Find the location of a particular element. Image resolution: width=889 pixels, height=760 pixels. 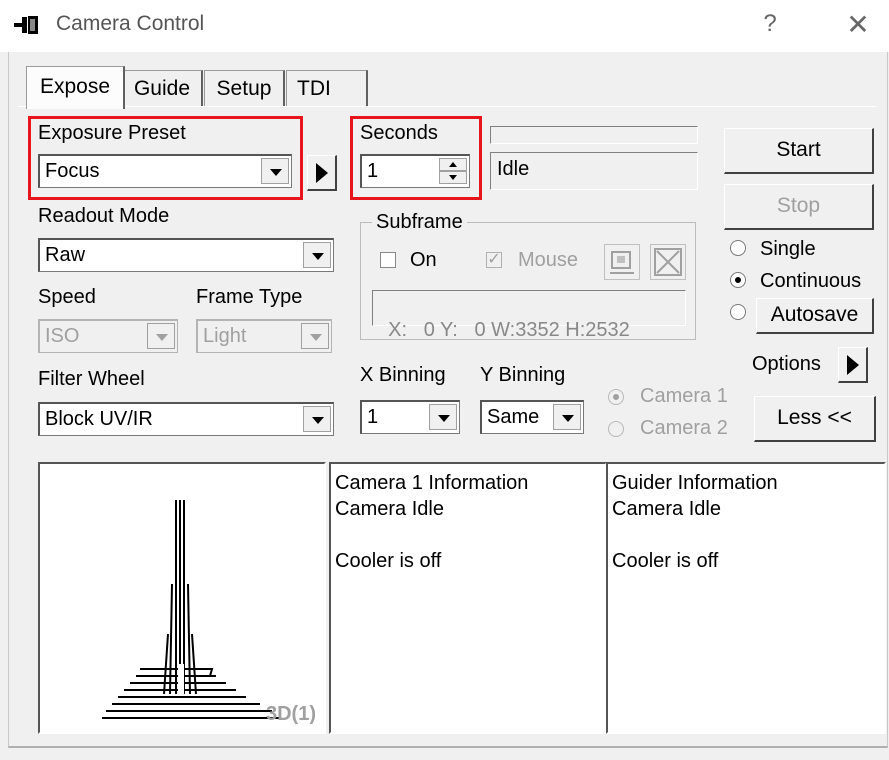

subframe-full-icon is located at coordinates (668, 262).